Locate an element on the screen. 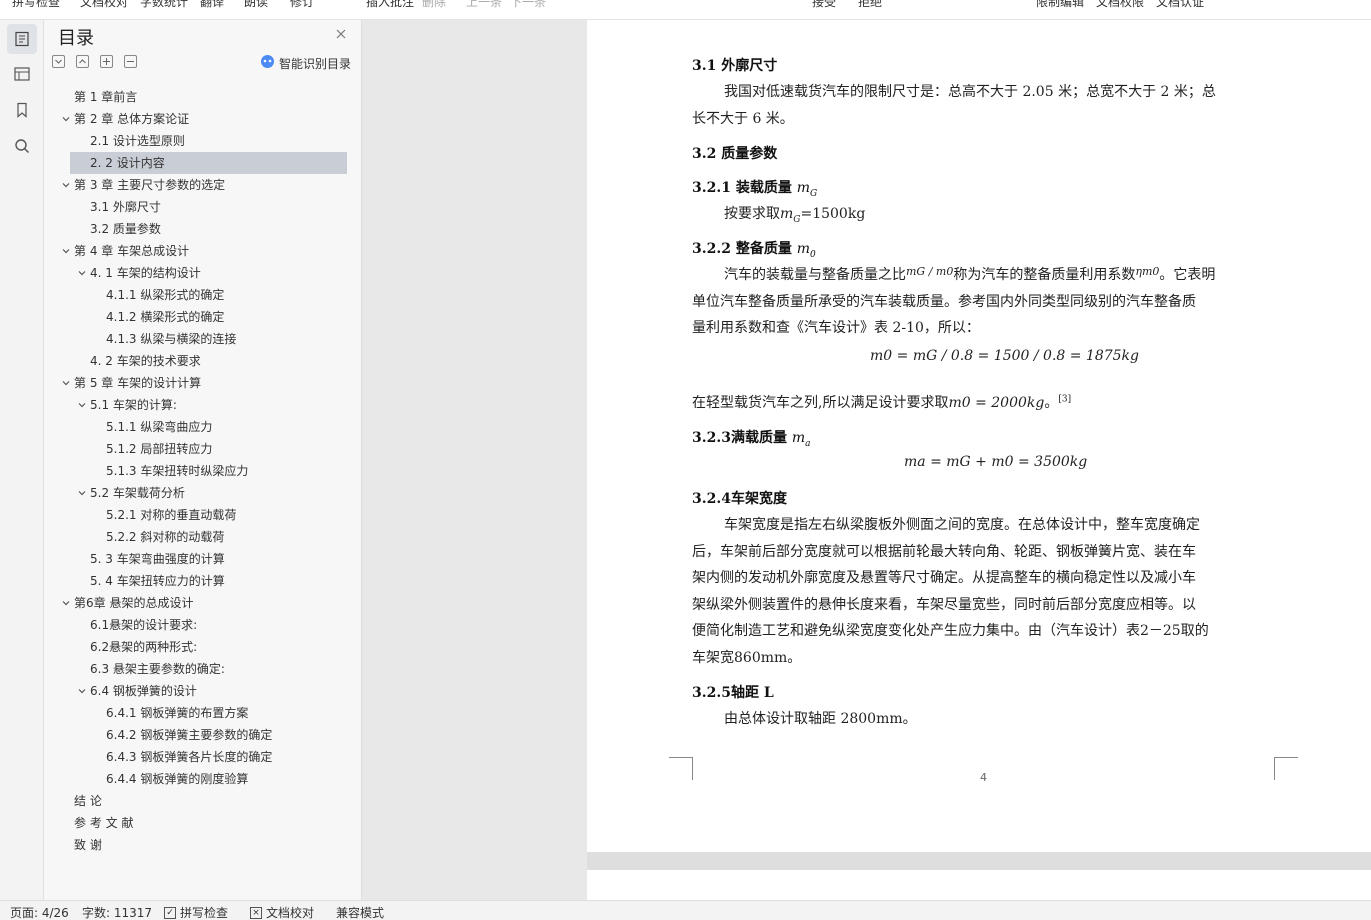 This screenshot has width=1371, height=920. close-icon is located at coordinates (341, 33).